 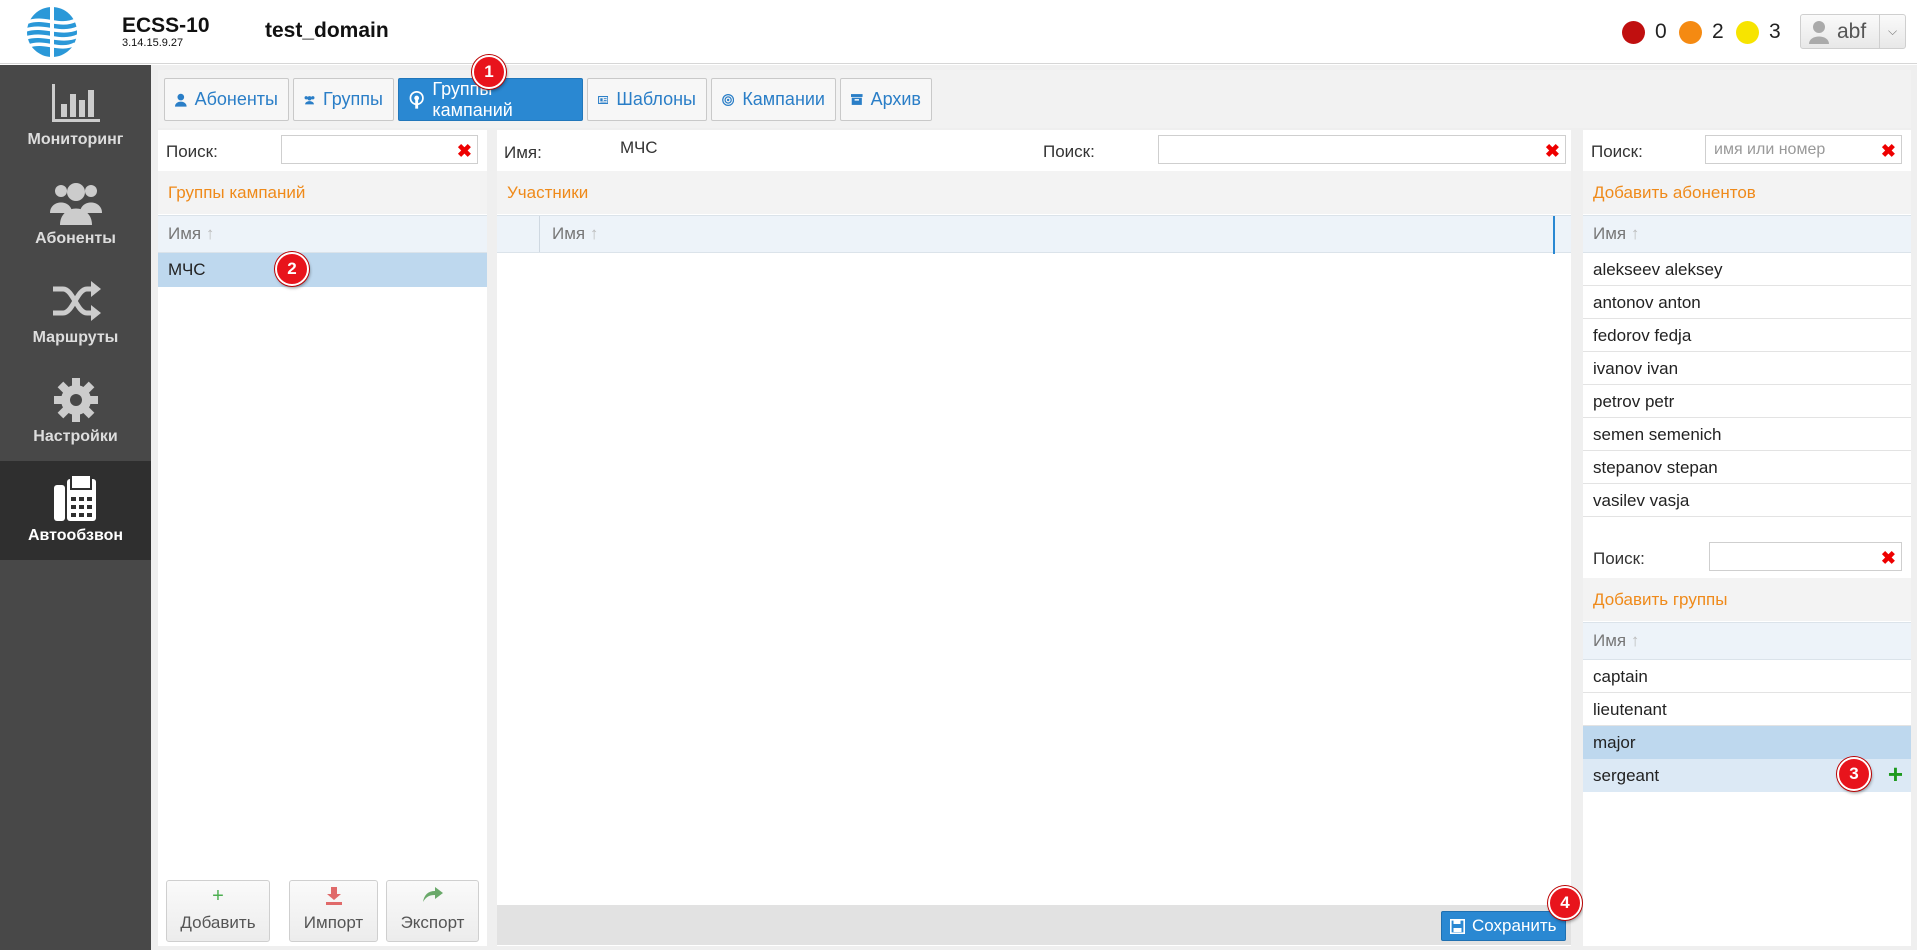 I want to click on middle-search-input: ✖, so click(x=1362, y=149).